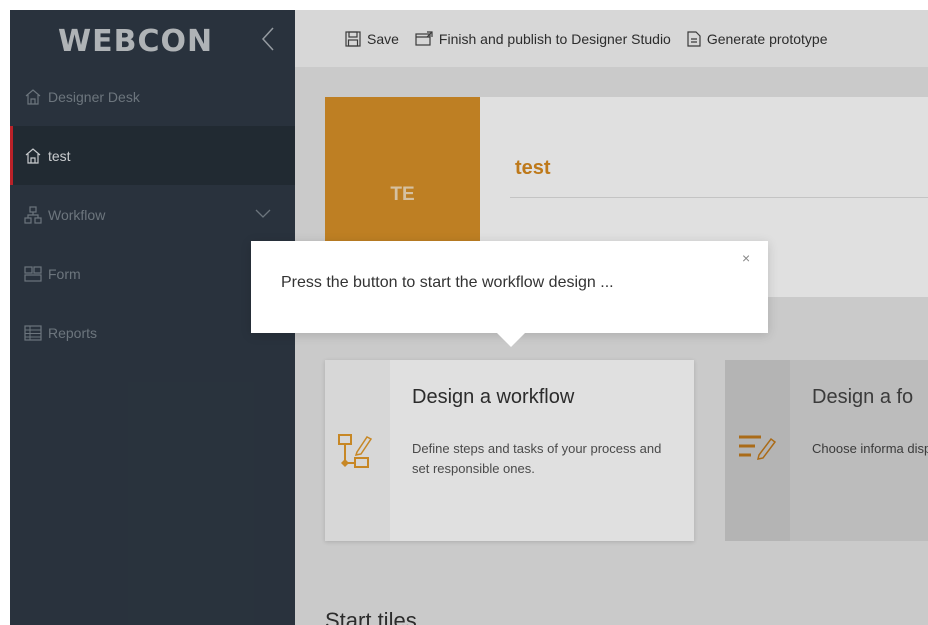 The image size is (928, 625). What do you see at coordinates (533, 168) in the screenshot?
I see `process-name: test` at bounding box center [533, 168].